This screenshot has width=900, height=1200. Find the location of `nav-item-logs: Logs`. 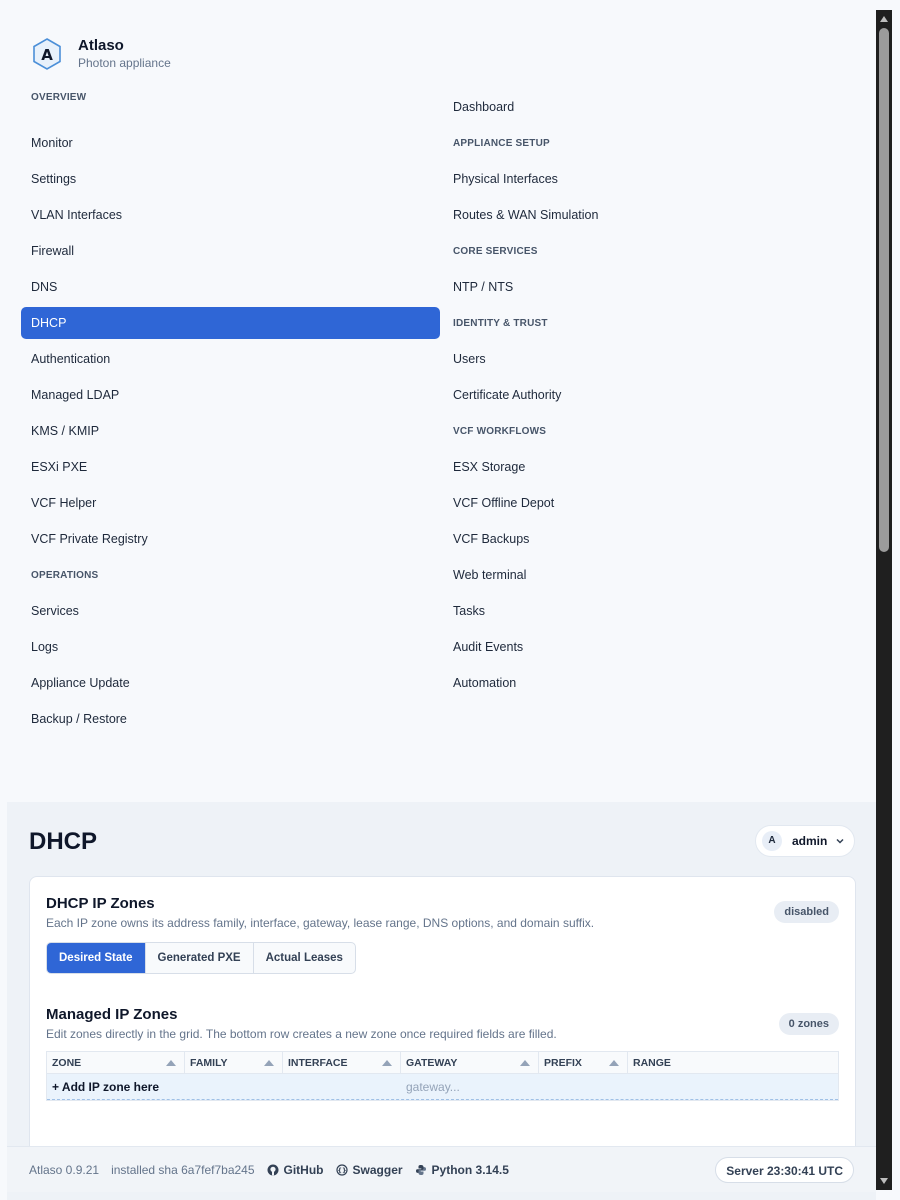

nav-item-logs: Logs is located at coordinates (230, 647).